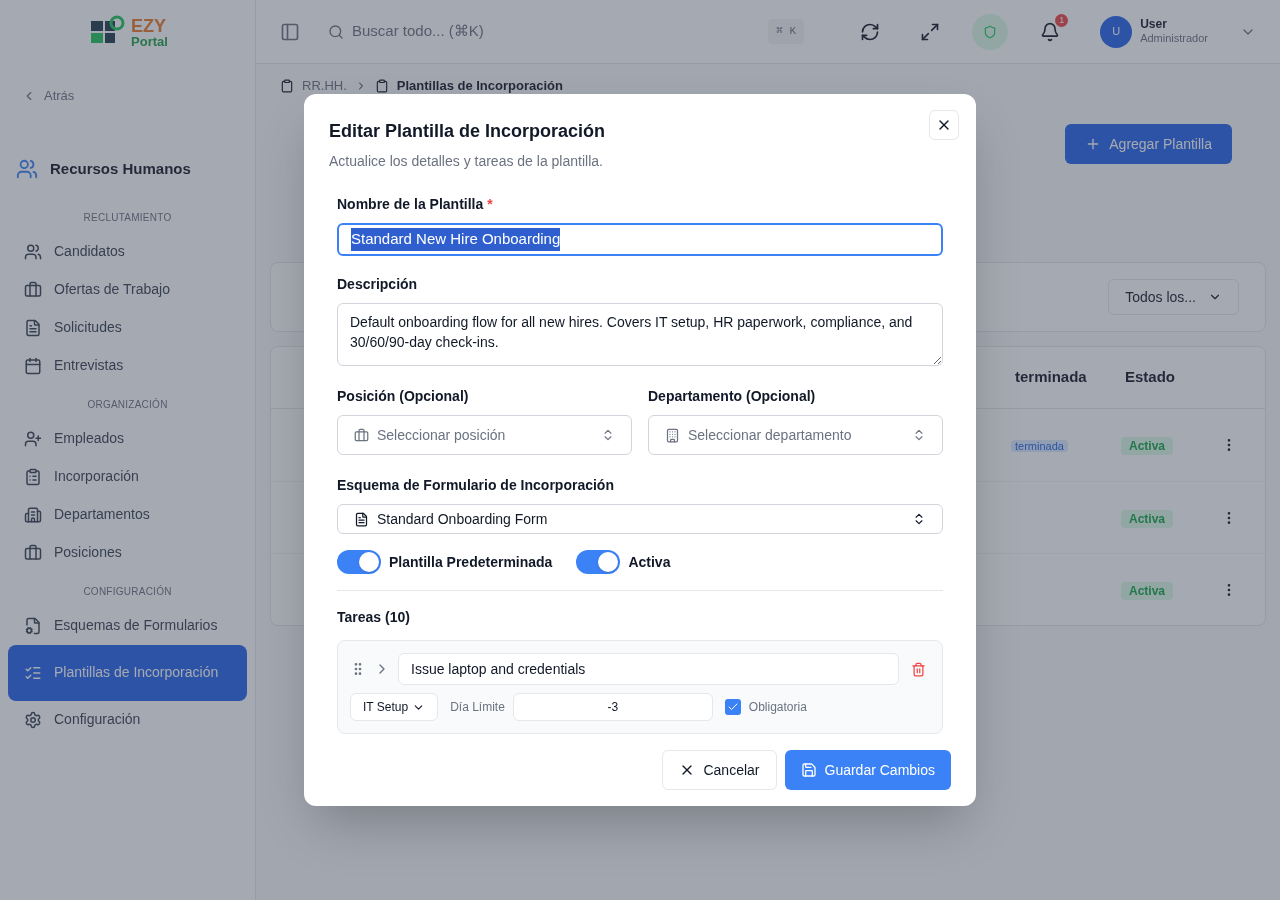  Describe the element at coordinates (479, 86) in the screenshot. I see `breadcrumb-current: Plantillas de Incorporación` at that location.